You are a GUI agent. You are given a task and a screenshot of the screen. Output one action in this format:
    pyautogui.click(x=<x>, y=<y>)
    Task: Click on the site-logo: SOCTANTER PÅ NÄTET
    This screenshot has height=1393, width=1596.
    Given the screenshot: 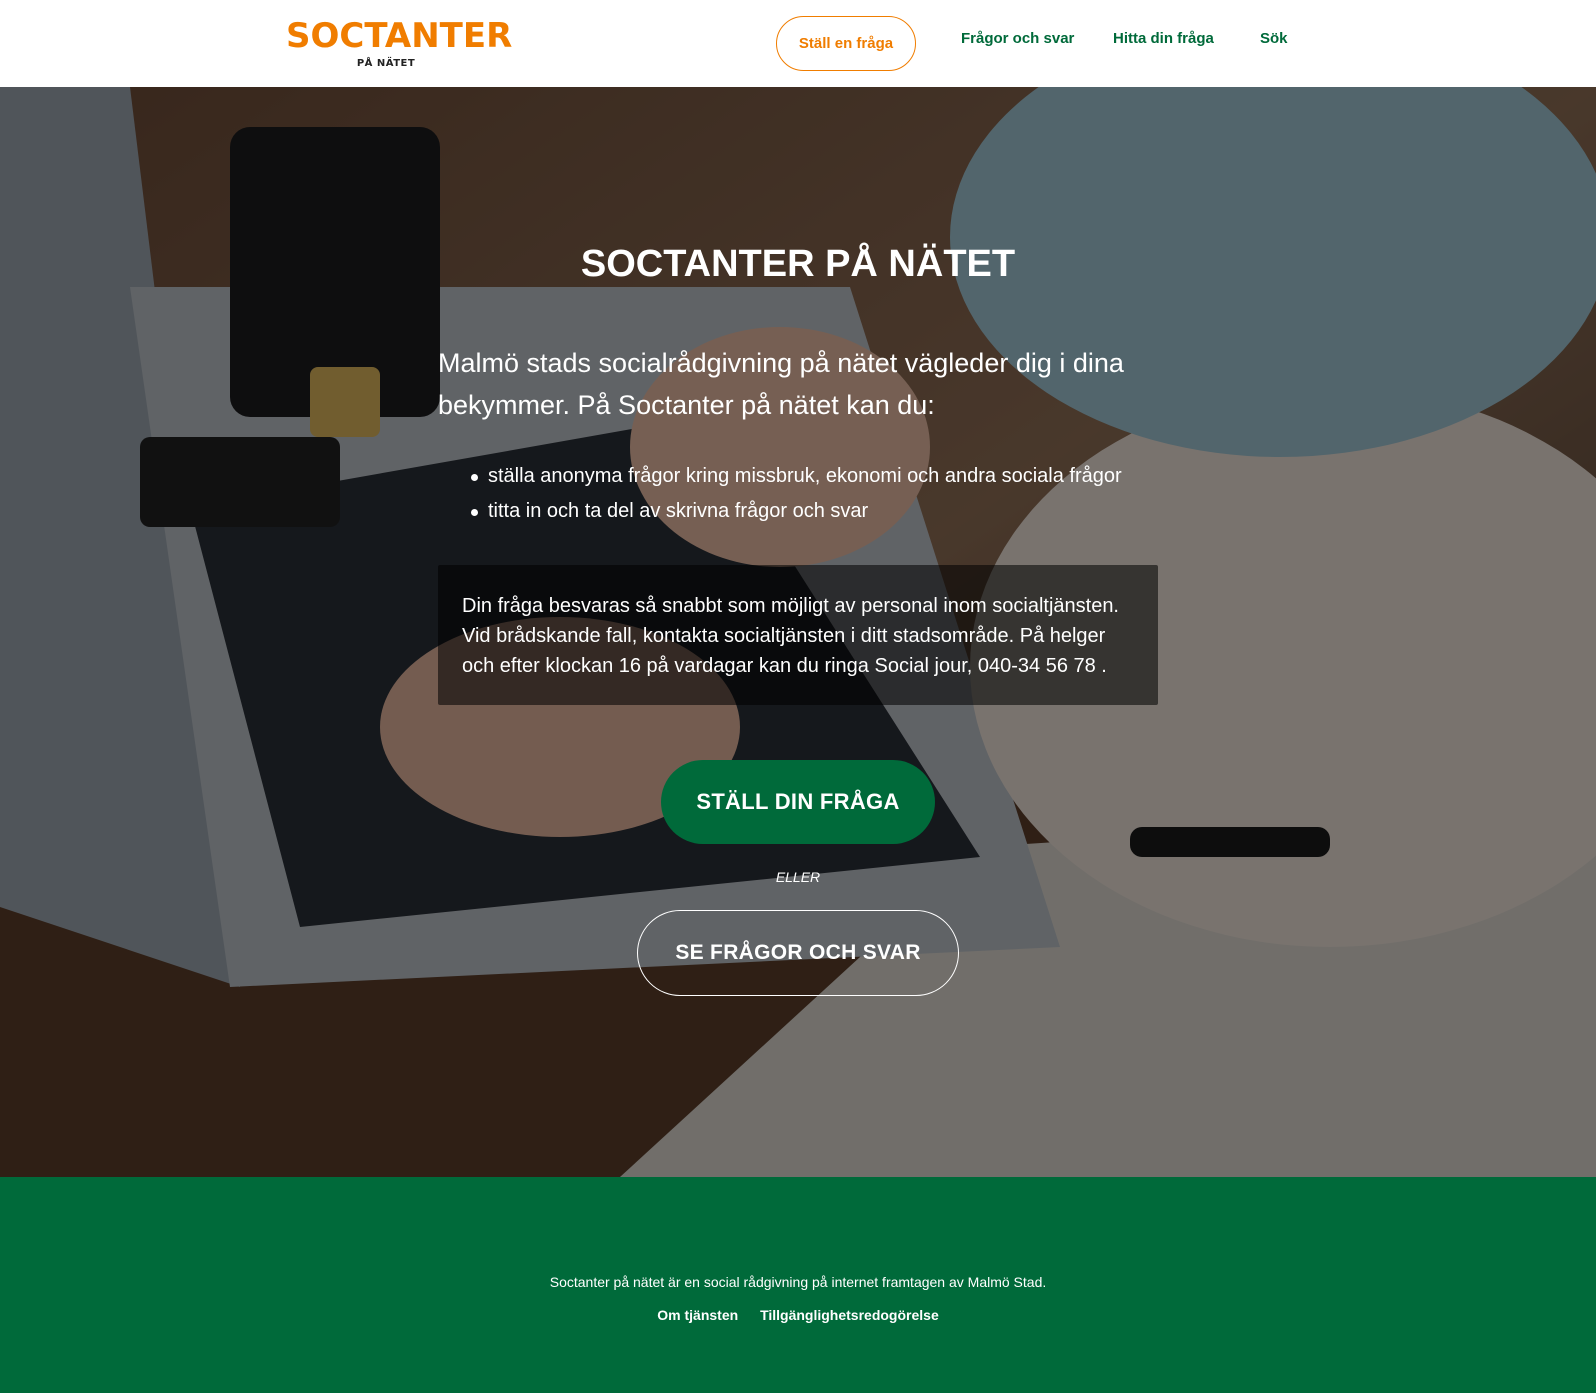 What is the action you would take?
    pyautogui.click(x=399, y=42)
    